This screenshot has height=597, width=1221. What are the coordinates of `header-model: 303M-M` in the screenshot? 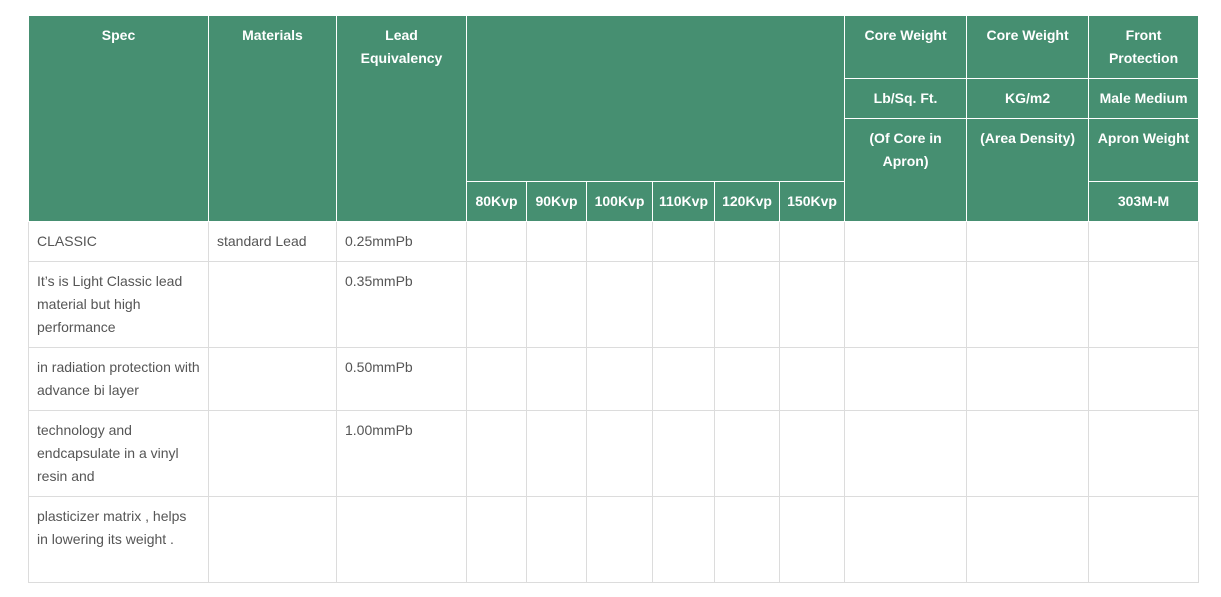 It's located at (1144, 201).